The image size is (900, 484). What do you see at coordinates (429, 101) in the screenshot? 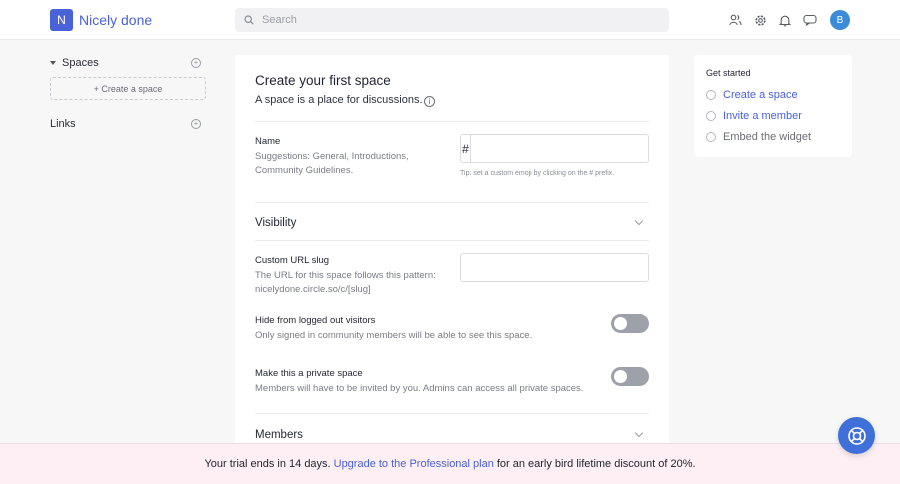
I see `info-icon: i` at bounding box center [429, 101].